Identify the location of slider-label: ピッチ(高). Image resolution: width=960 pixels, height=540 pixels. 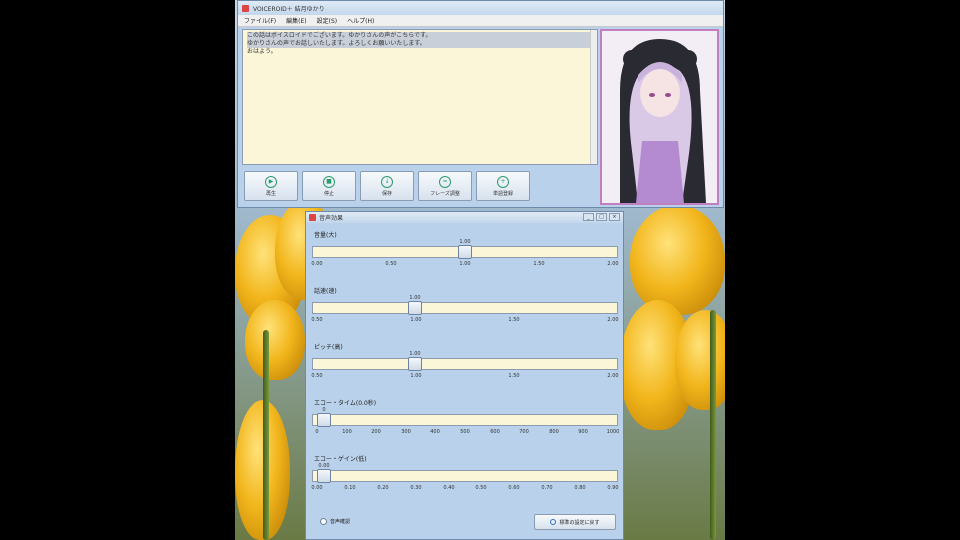
(328, 347).